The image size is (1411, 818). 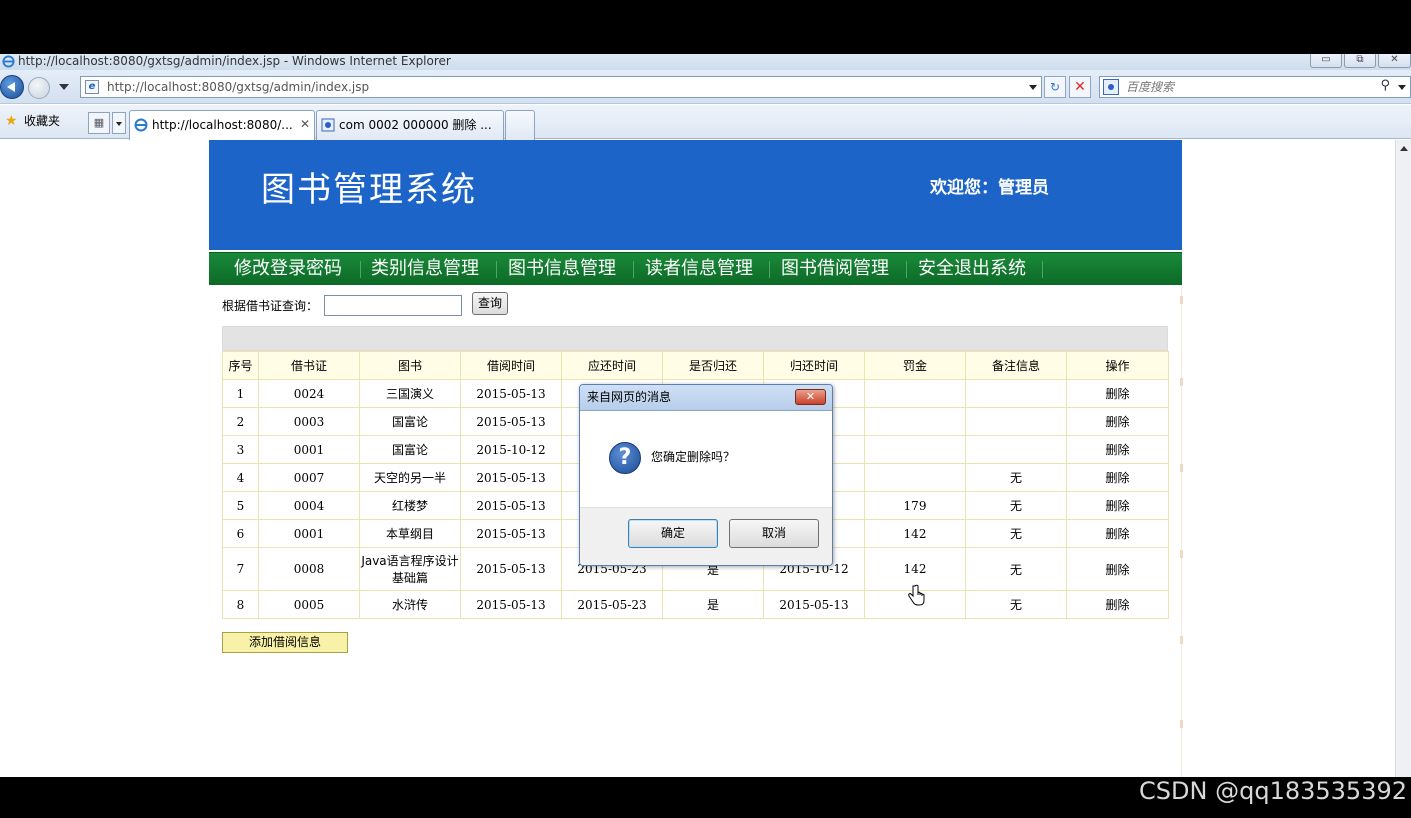 What do you see at coordinates (410, 505) in the screenshot?
I see `cell-book: 红楼梦` at bounding box center [410, 505].